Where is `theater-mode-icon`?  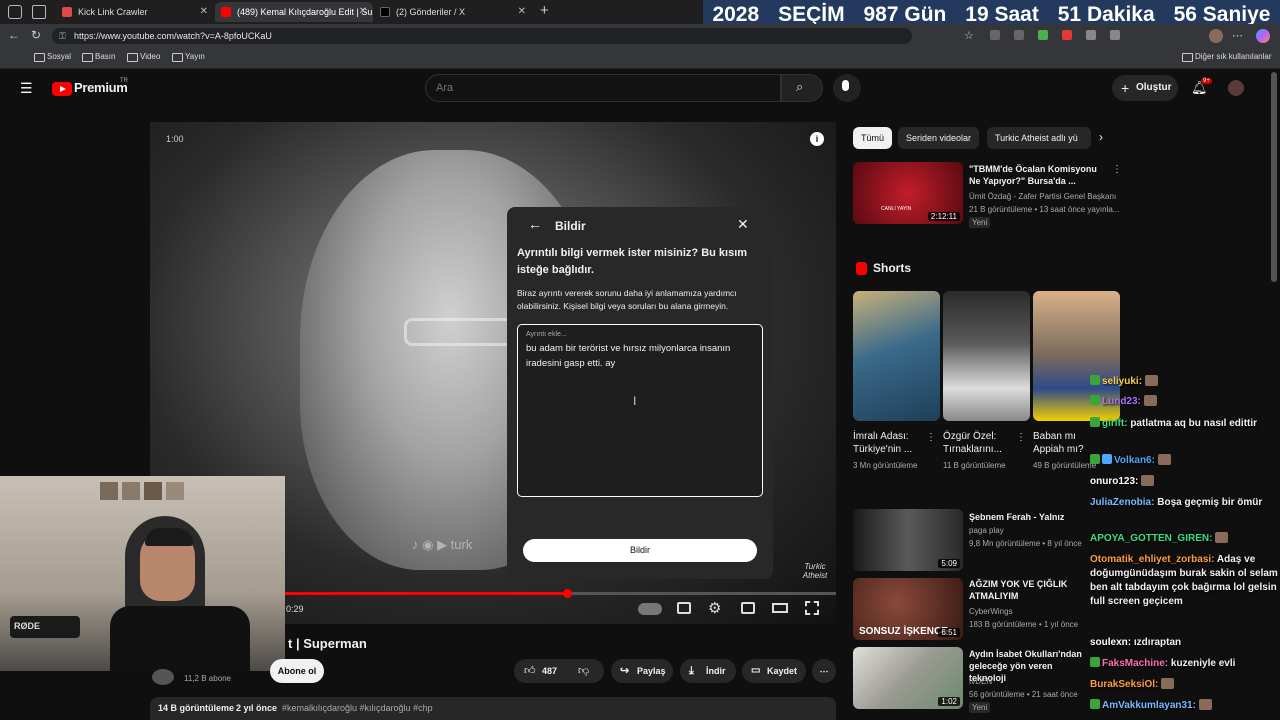 theater-mode-icon is located at coordinates (780, 608).